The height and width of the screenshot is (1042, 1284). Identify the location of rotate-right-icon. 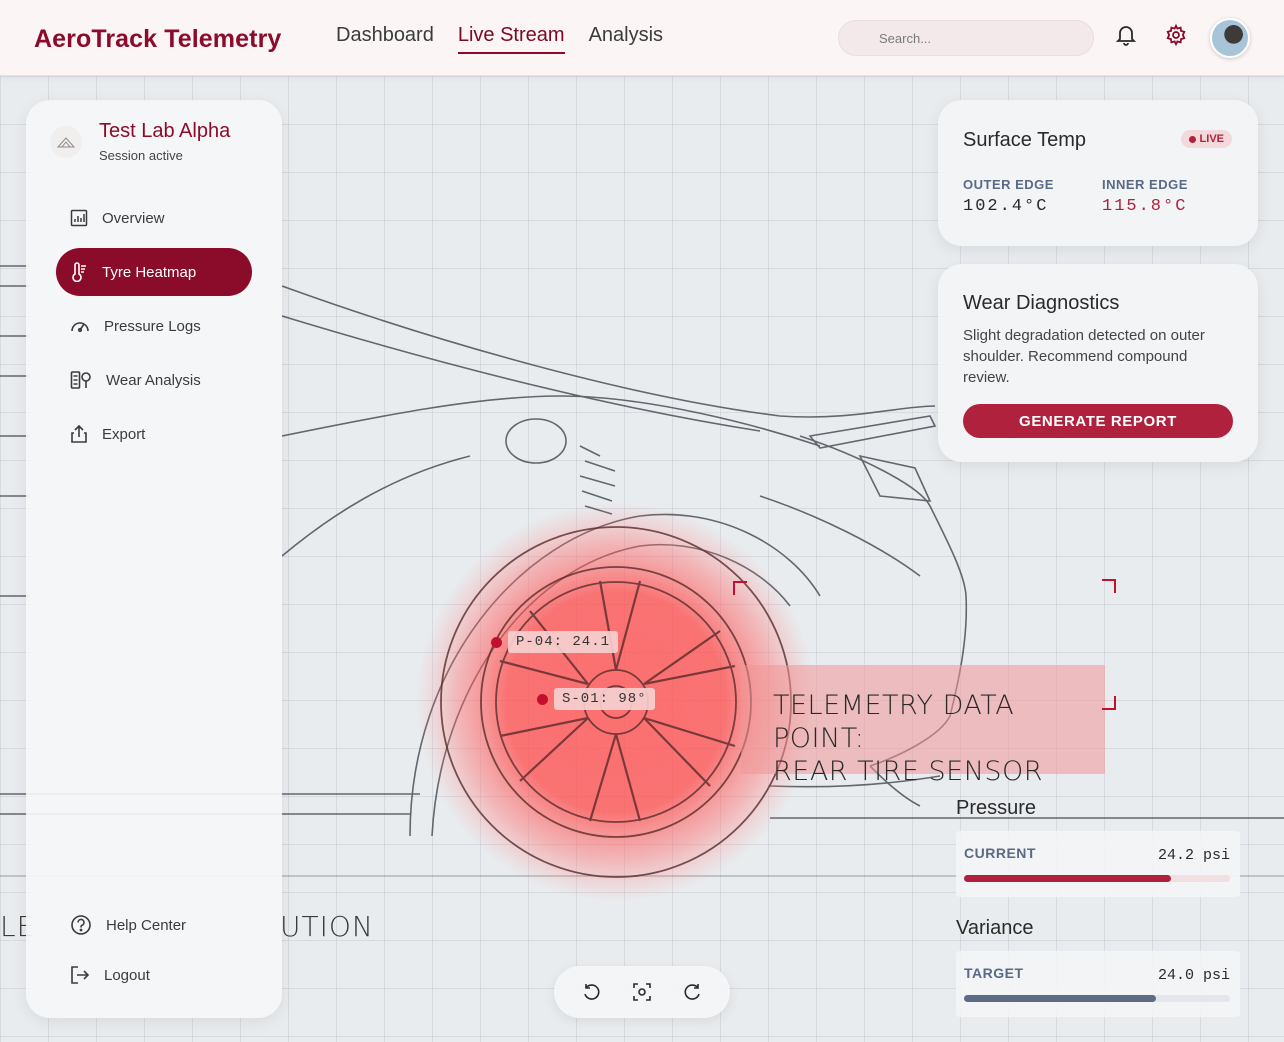
(693, 992).